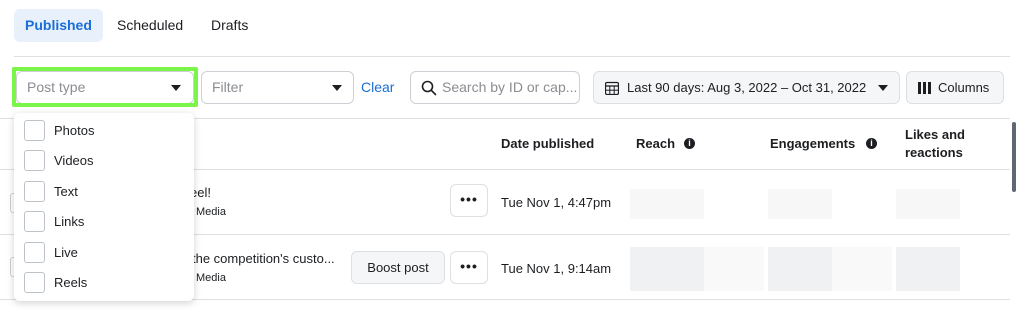 This screenshot has height=310, width=1024. What do you see at coordinates (150, 25) in the screenshot?
I see `tab-scheduled: Scheduled` at bounding box center [150, 25].